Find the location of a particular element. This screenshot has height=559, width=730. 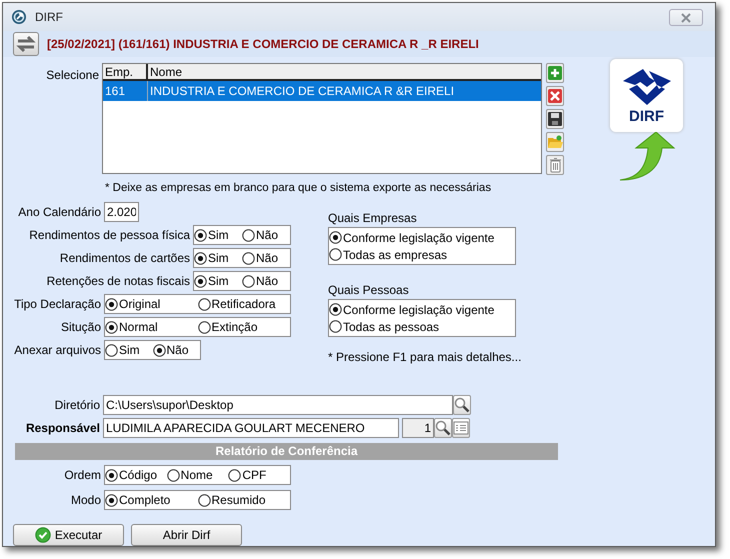

directory-field: C:\Users\supor\Desktop is located at coordinates (278, 405).